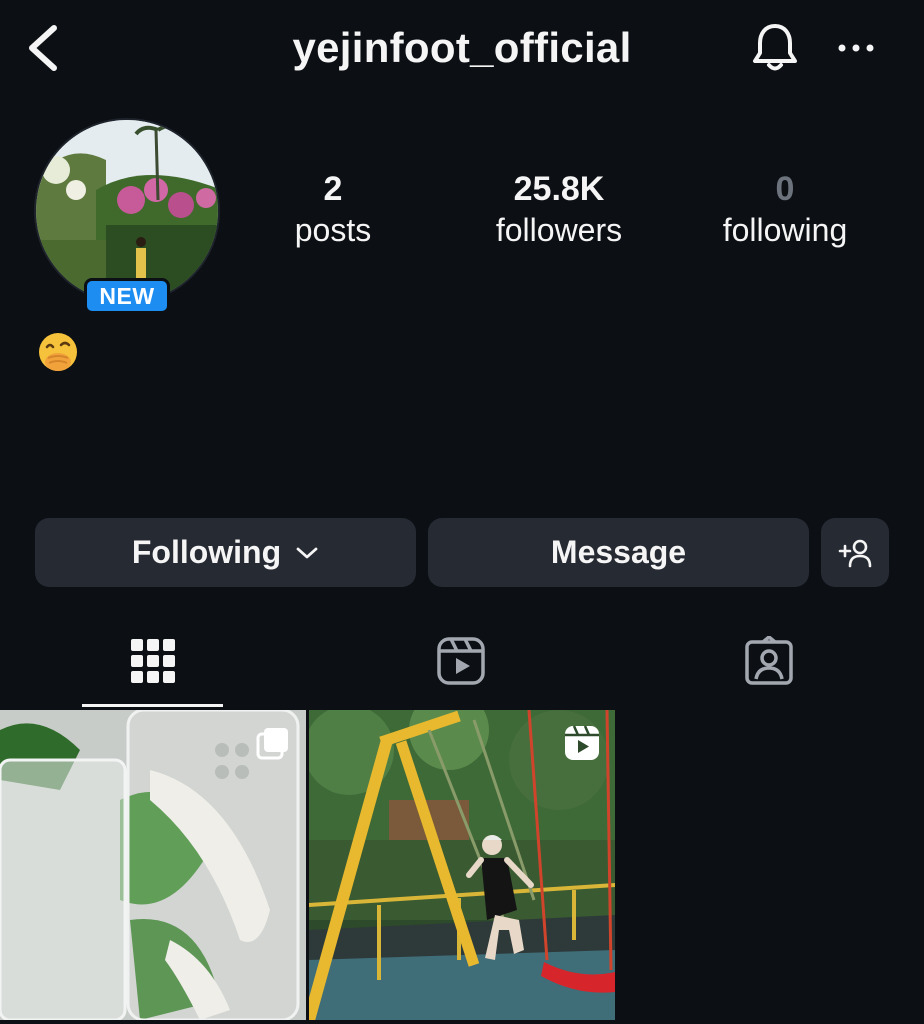 The image size is (924, 1024). Describe the element at coordinates (559, 189) in the screenshot. I see `stat-followers-value: 25.8K` at that location.